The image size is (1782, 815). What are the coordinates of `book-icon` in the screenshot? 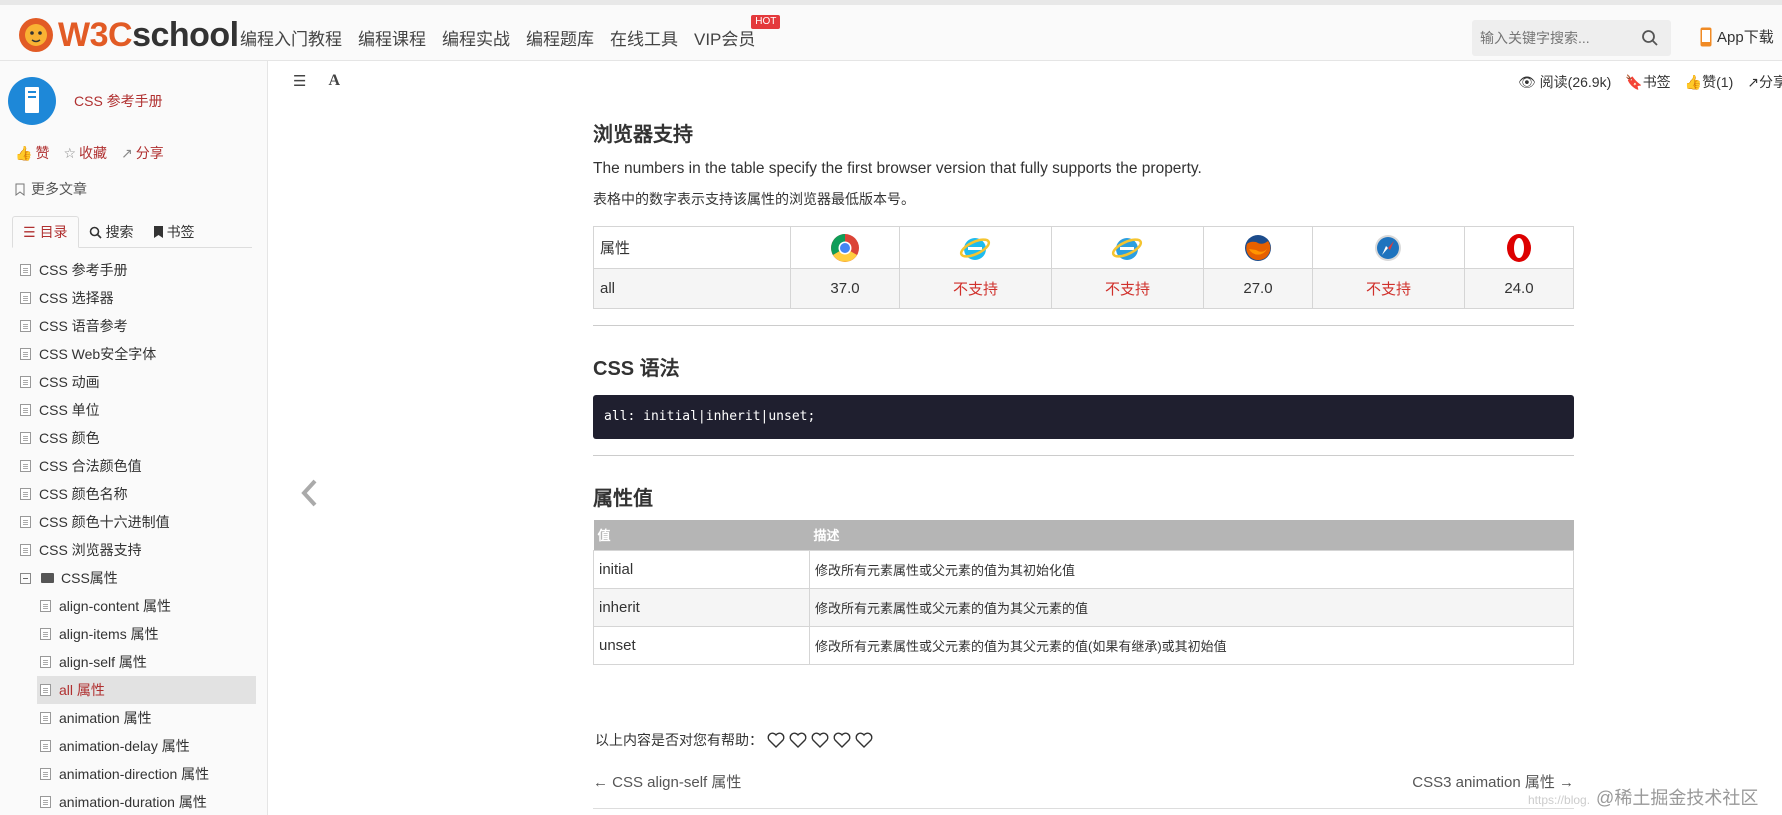 It's located at (32, 101).